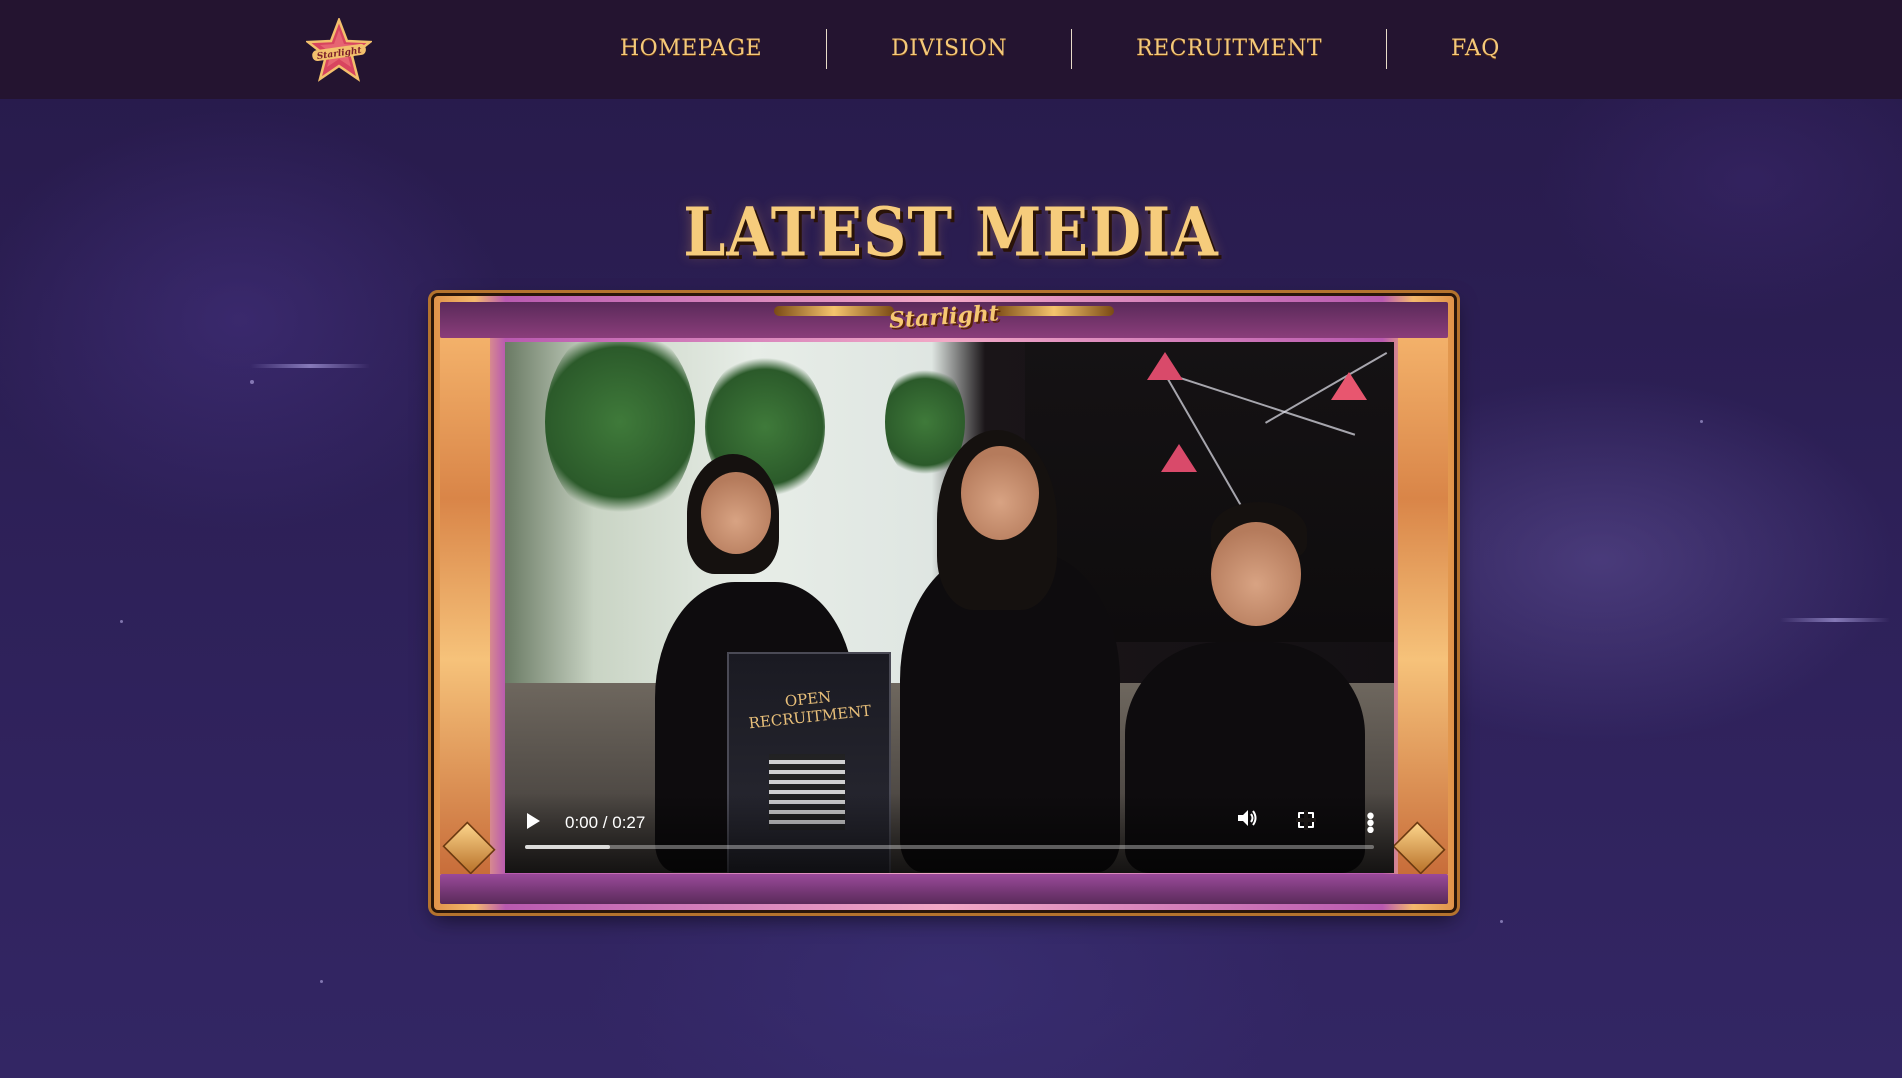  Describe the element at coordinates (944, 889) in the screenshot. I see `frame-bottom-band` at that location.